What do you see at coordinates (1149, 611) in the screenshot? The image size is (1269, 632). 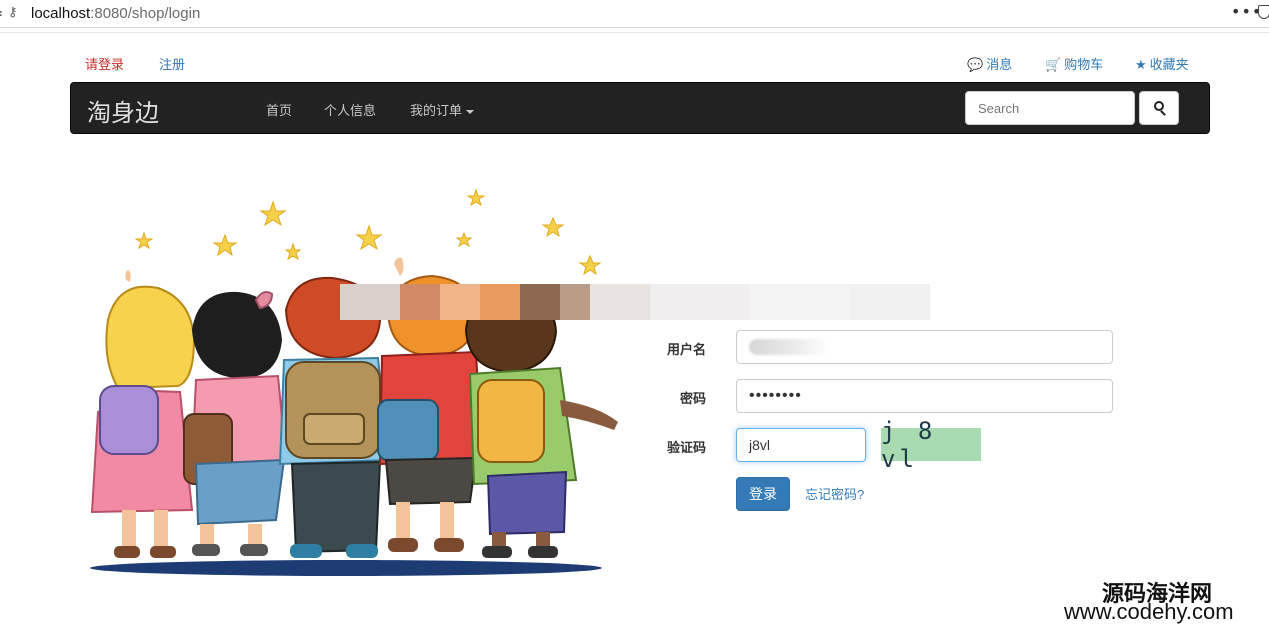 I see `watermark-url: www.codehy.com` at bounding box center [1149, 611].